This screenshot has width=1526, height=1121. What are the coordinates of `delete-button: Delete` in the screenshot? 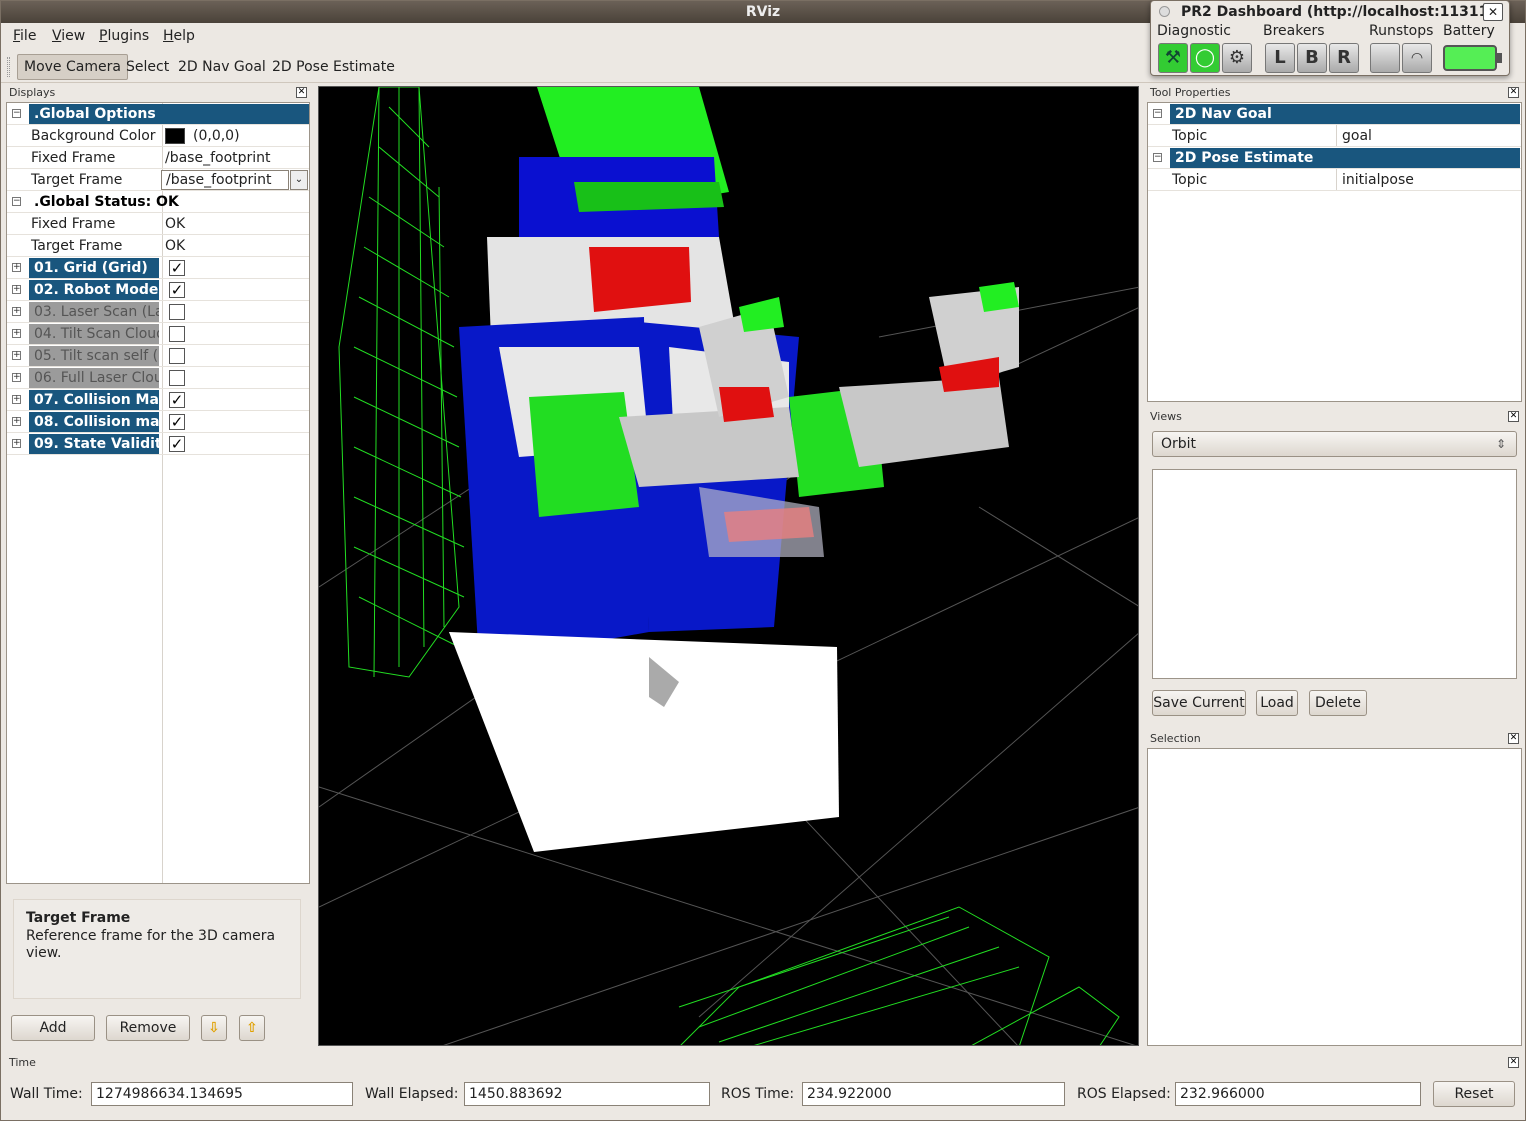 It's located at (1338, 703).